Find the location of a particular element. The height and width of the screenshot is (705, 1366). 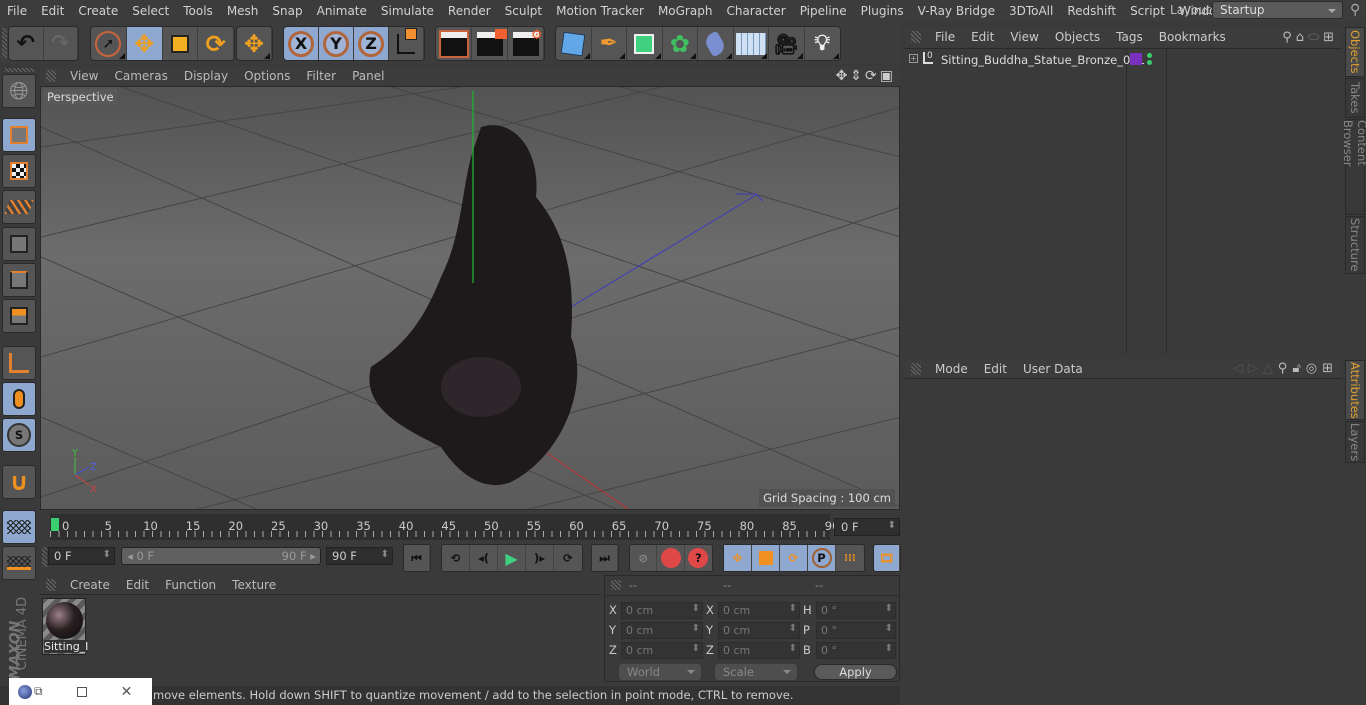

tab-takes: Takes is located at coordinates (1355, 98).